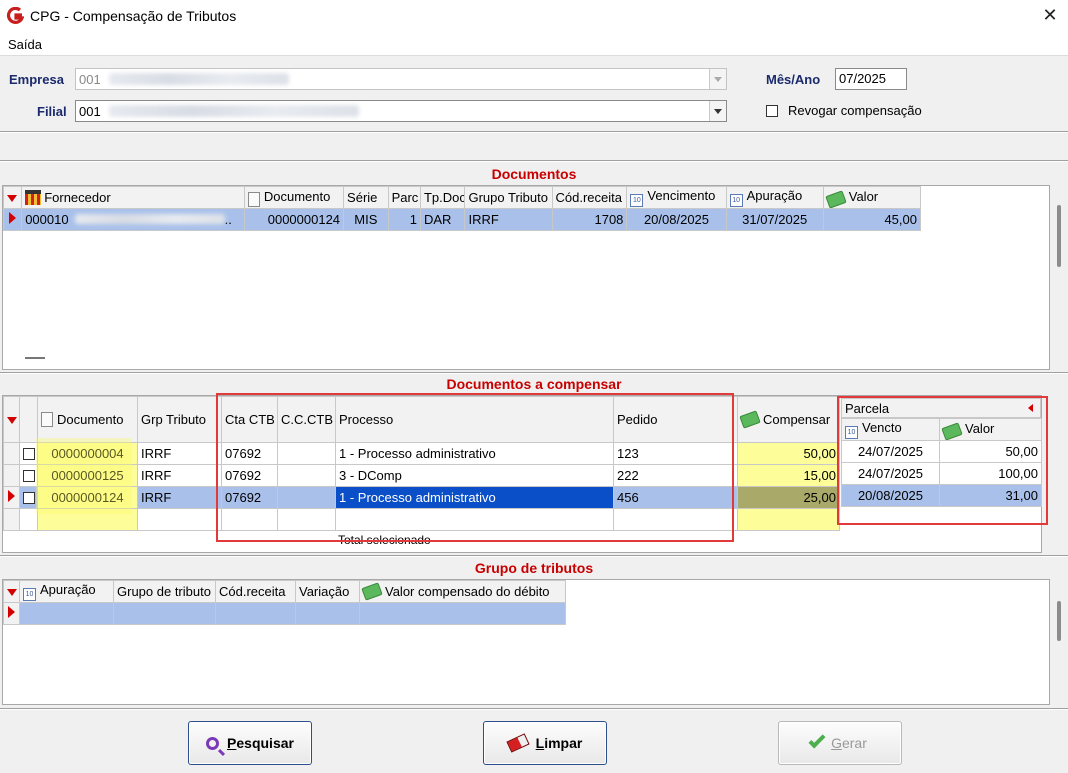 Image resolution: width=1068 pixels, height=773 pixels. What do you see at coordinates (294, 219) in the screenshot?
I see `cell-documento: 0000000124` at bounding box center [294, 219].